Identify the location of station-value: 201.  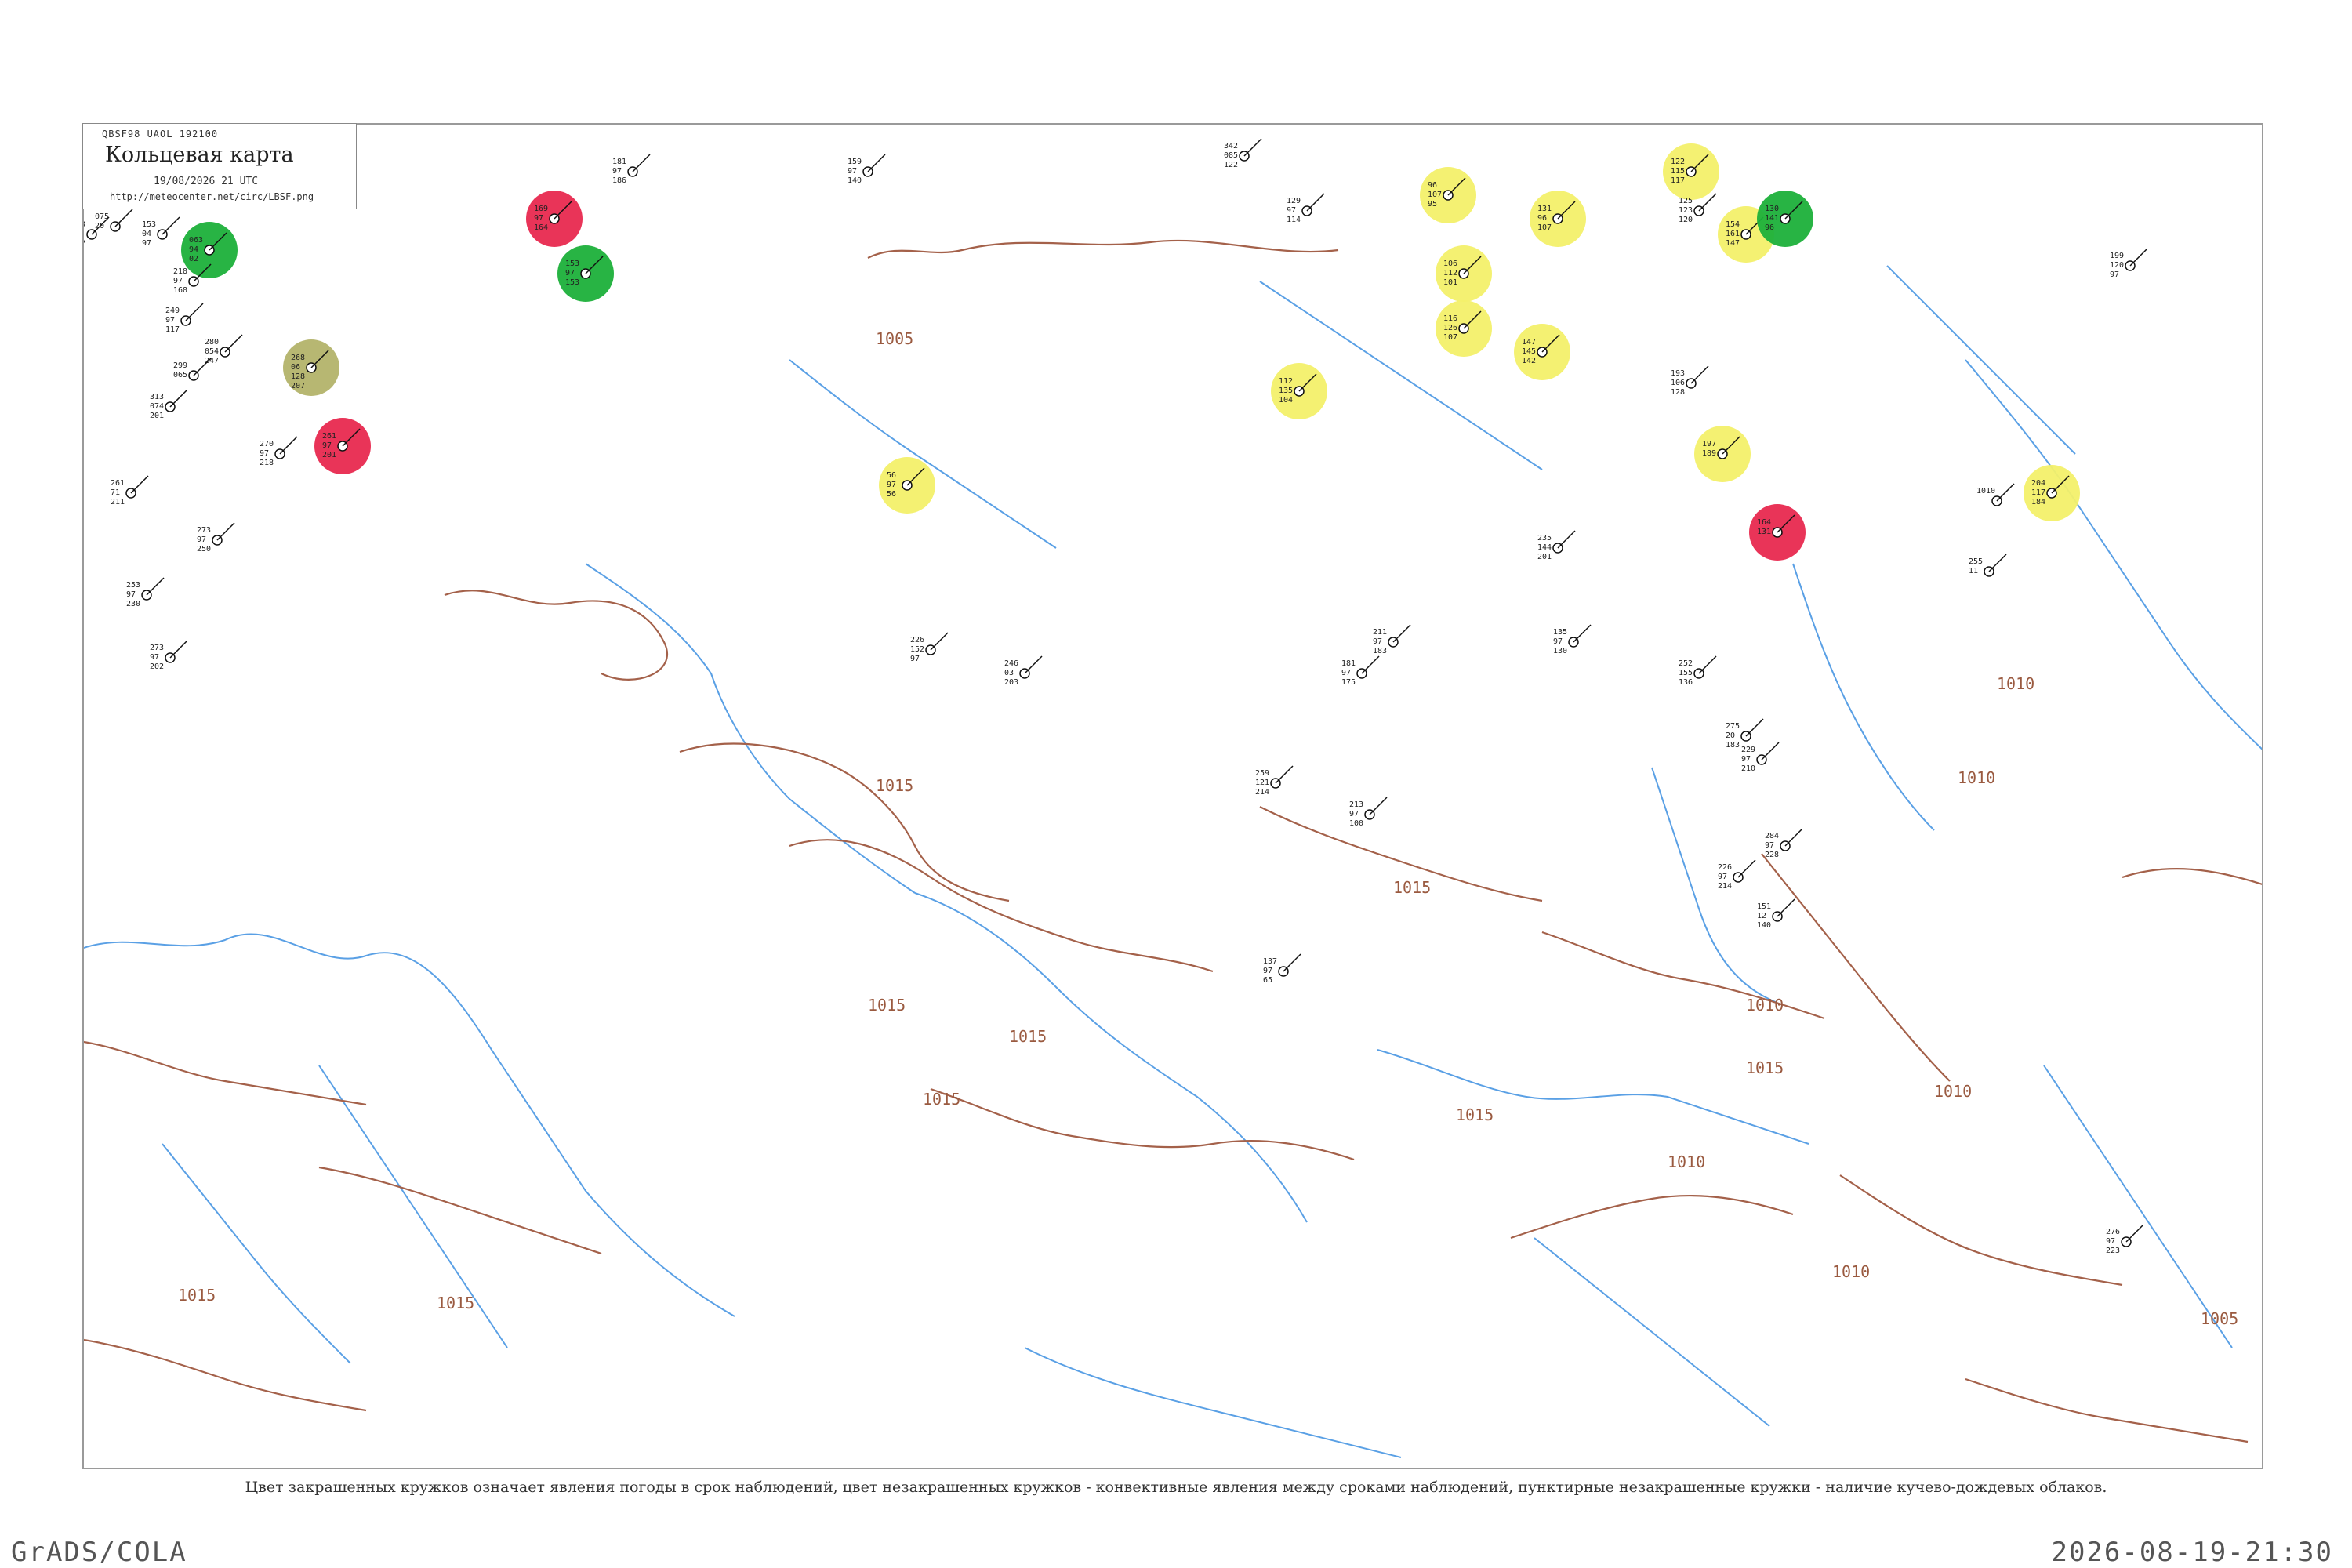
(329, 455).